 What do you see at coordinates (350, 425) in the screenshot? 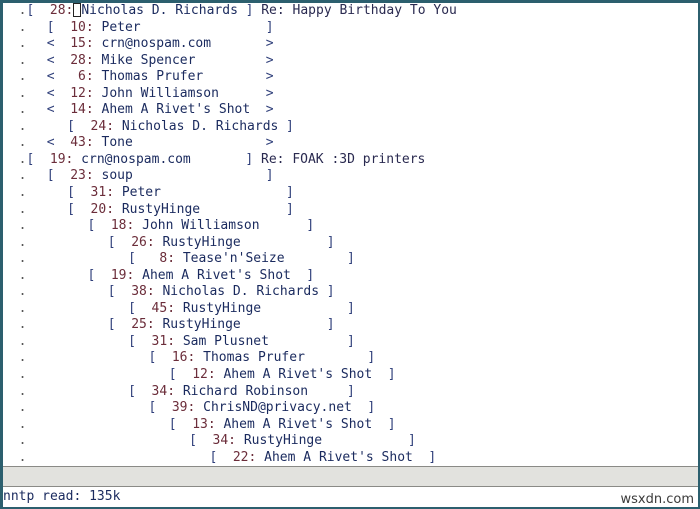
I see `summary-line: . [13: Ahem A Rivet's Shot]` at bounding box center [350, 425].